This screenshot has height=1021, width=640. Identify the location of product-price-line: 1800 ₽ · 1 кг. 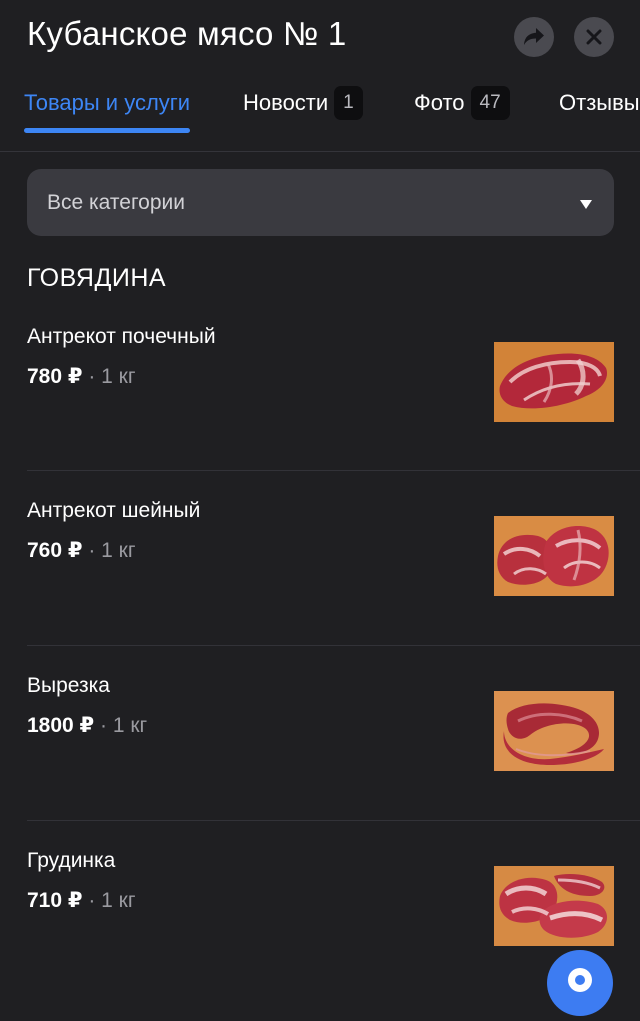
(87, 726).